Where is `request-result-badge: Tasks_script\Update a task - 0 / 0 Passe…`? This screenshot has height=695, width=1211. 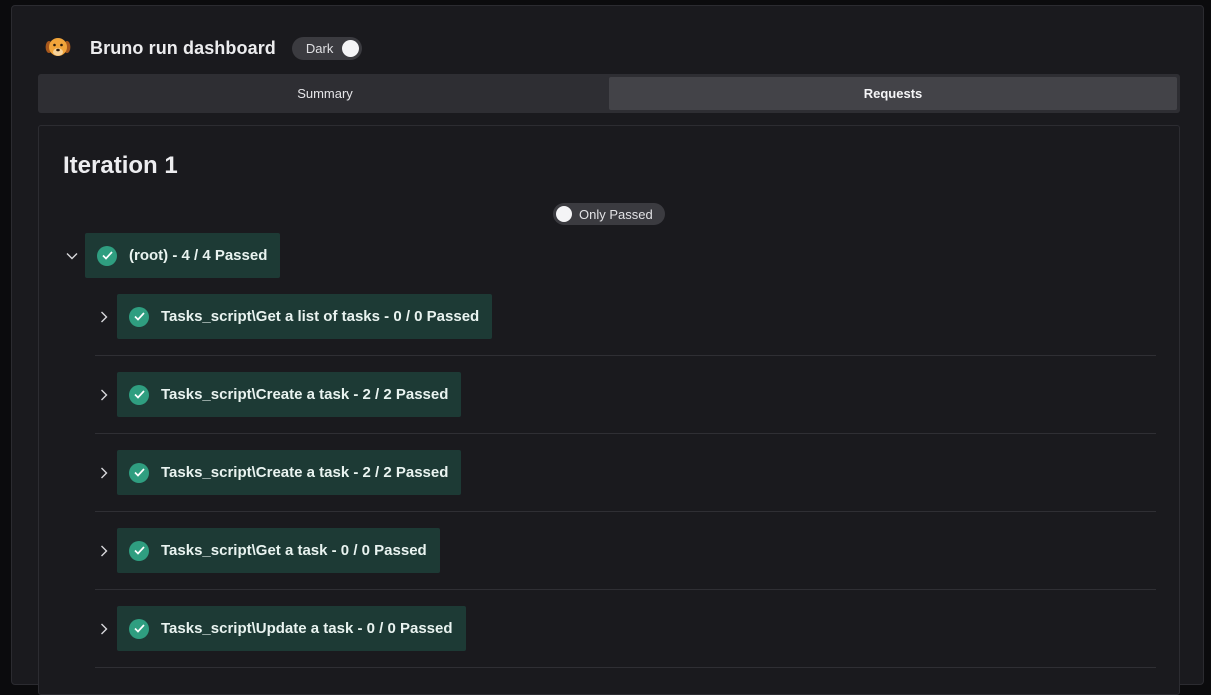 request-result-badge: Tasks_script\Update a task - 0 / 0 Passe… is located at coordinates (291, 628).